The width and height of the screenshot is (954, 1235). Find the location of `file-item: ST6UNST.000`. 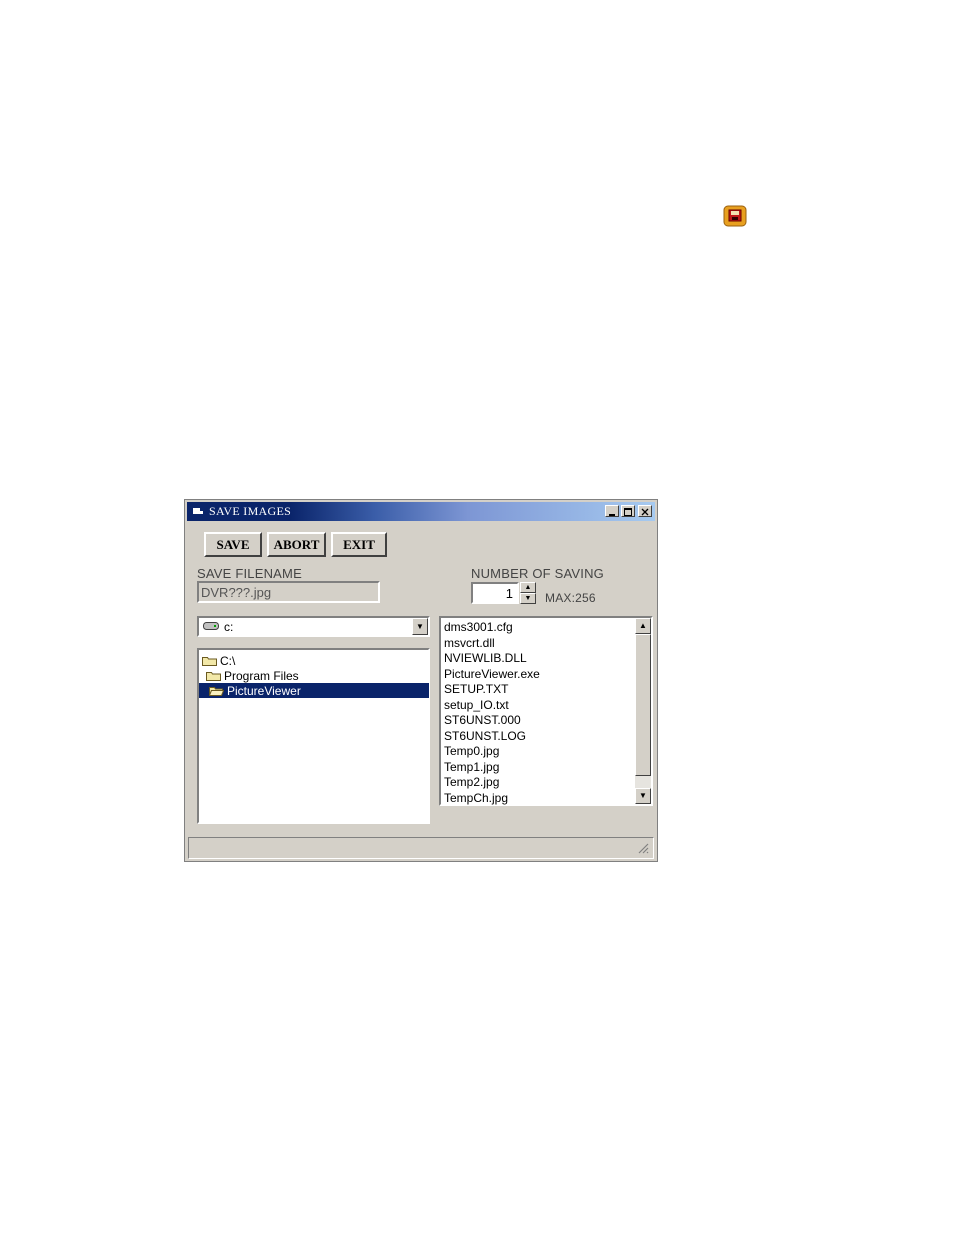

file-item: ST6UNST.000 is located at coordinates (482, 720).